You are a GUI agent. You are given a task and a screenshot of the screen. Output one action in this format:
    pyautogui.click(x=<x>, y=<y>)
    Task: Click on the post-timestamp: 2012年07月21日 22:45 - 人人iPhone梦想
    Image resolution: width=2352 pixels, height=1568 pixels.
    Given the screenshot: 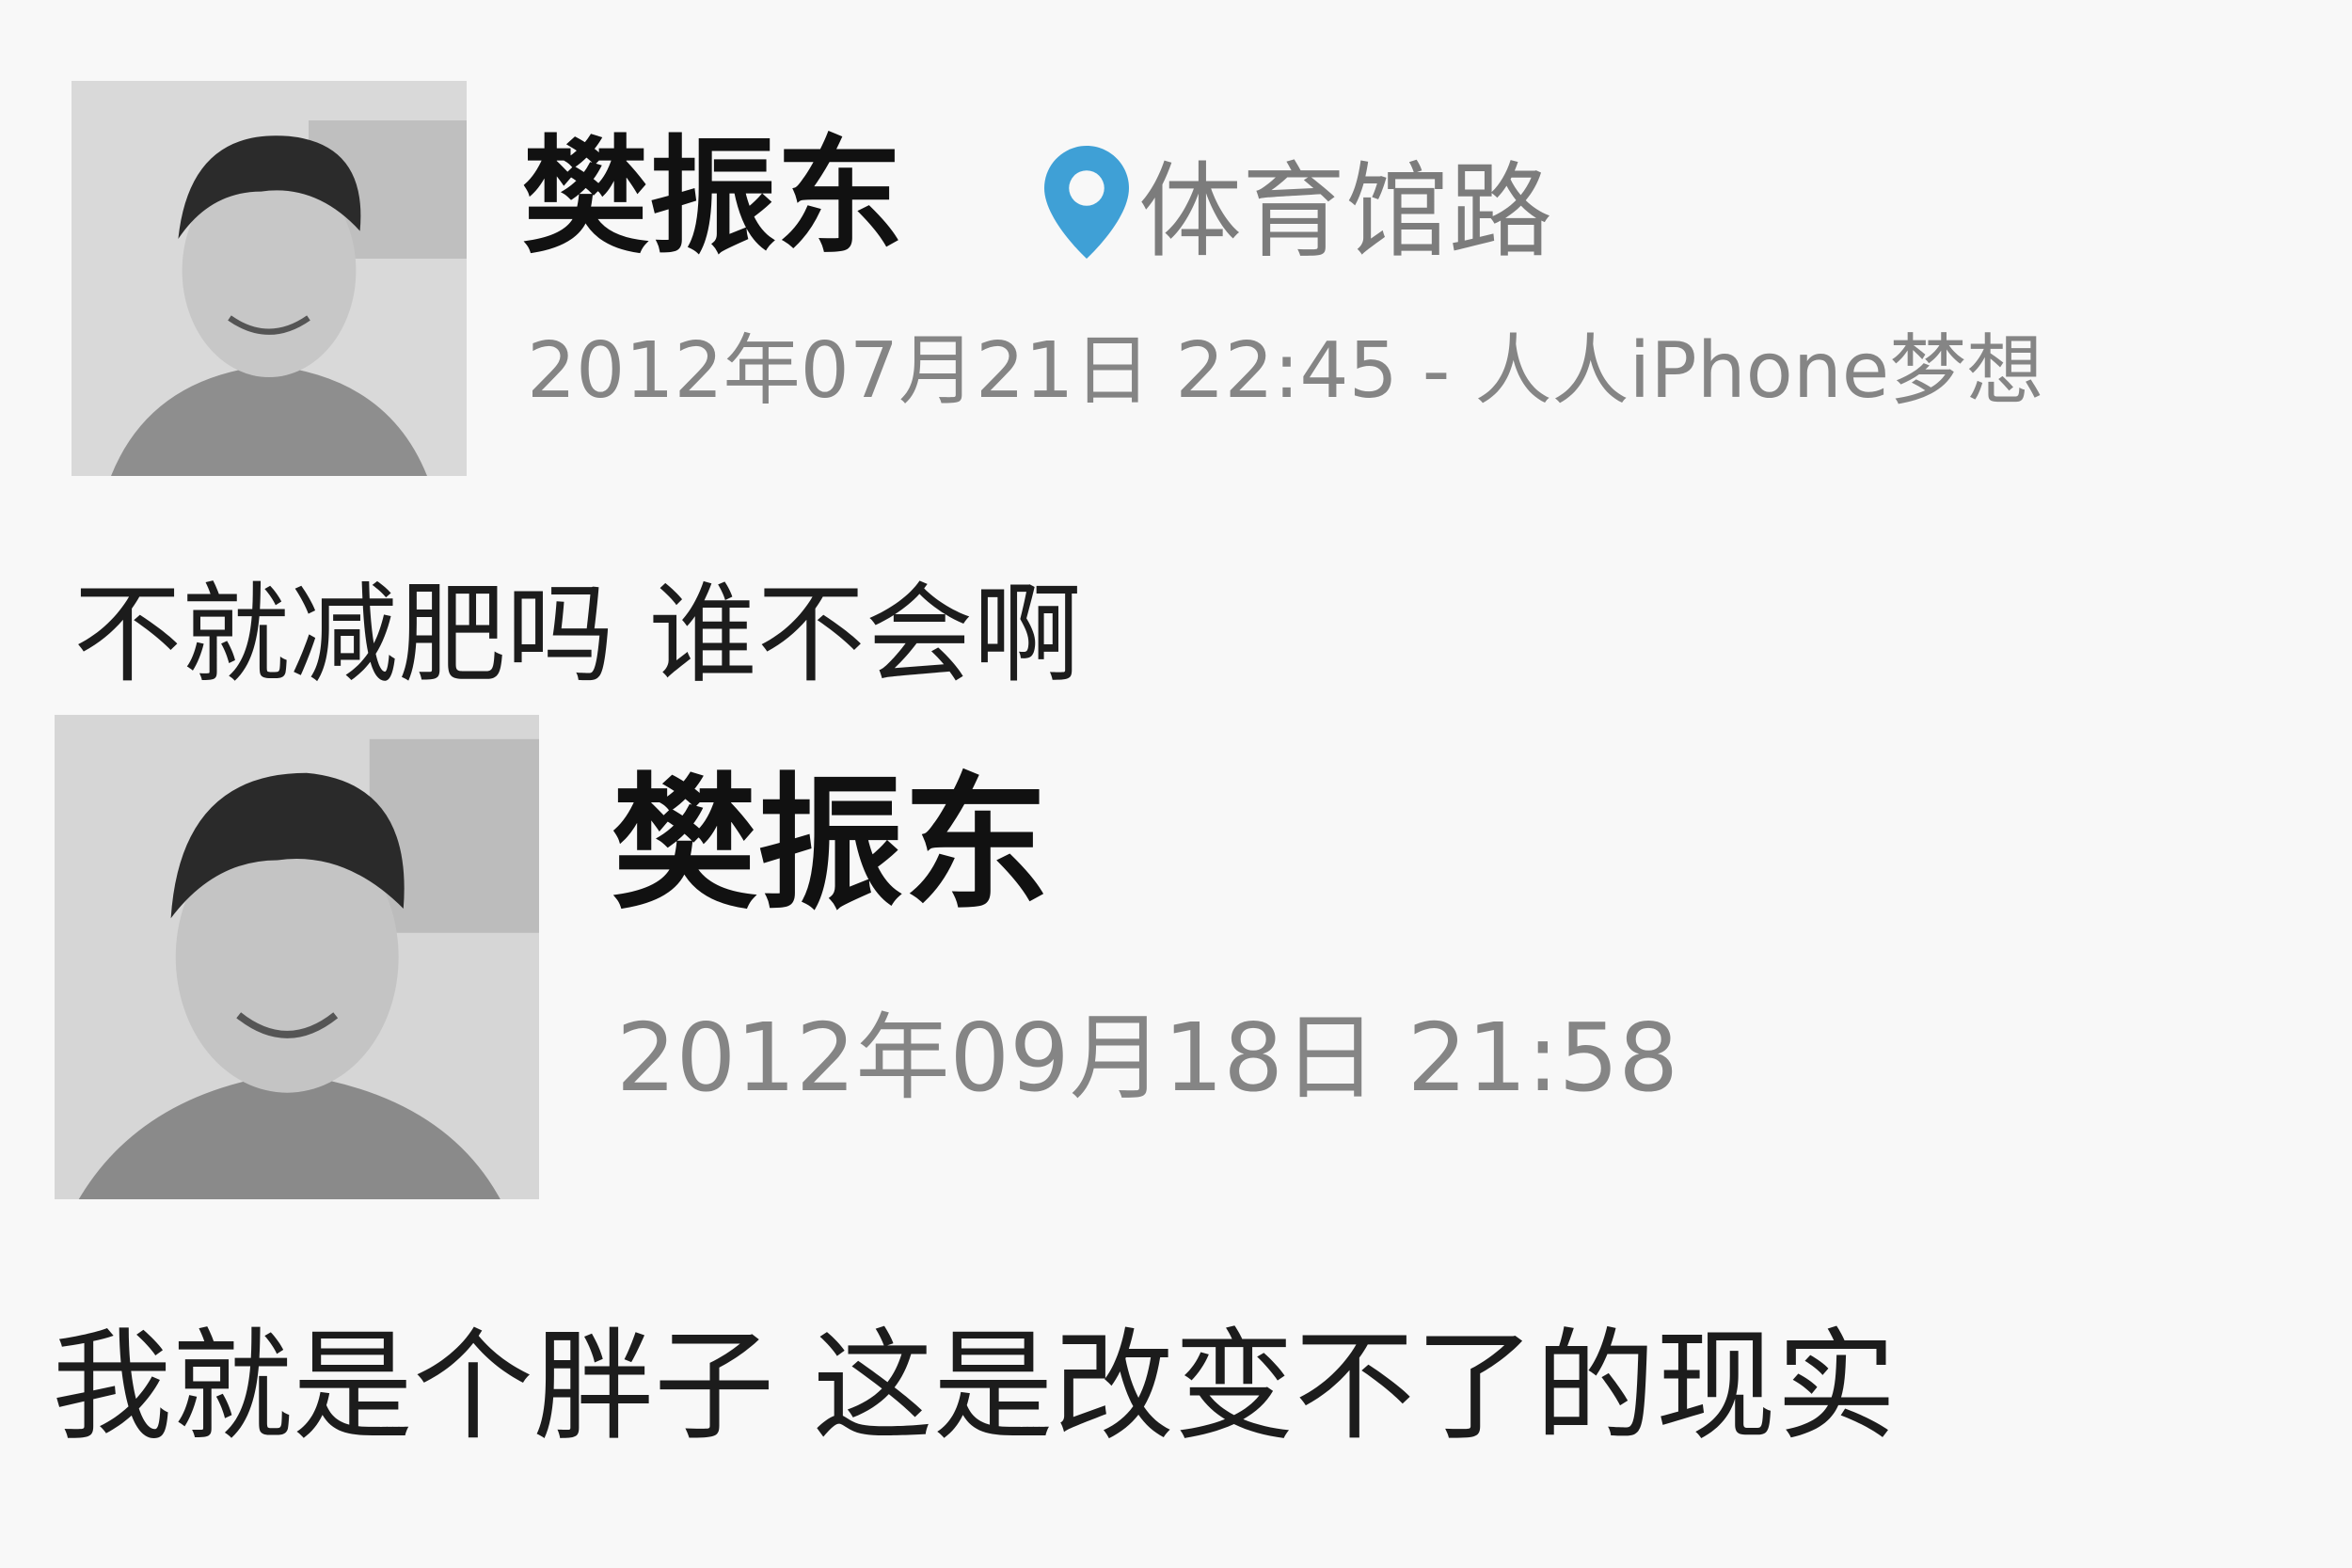 What is the action you would take?
    pyautogui.click(x=1285, y=371)
    